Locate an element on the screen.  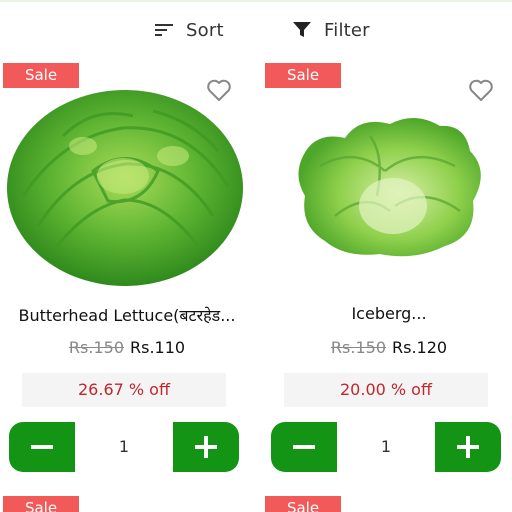
discount-label: 20.00 % off is located at coordinates (386, 390).